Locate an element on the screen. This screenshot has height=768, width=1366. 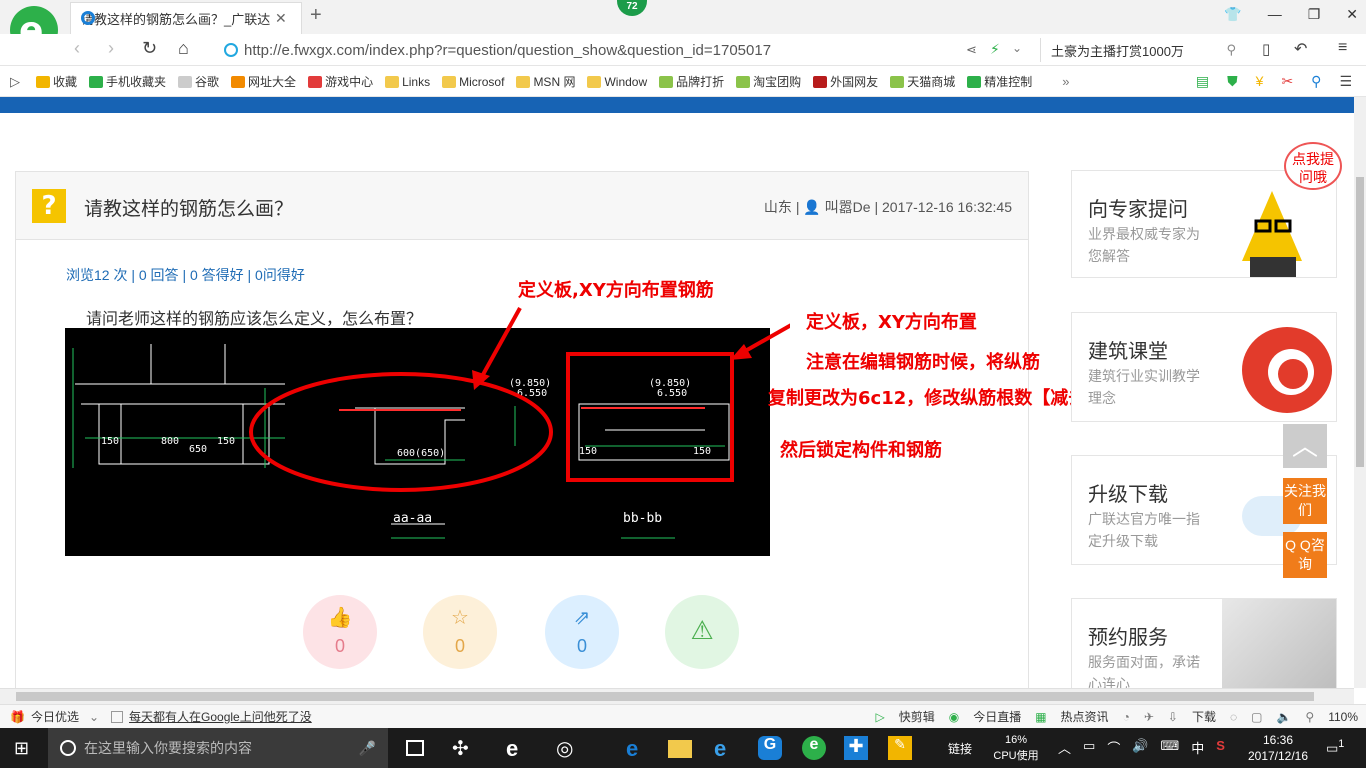
cpu-meter: 16% CPU使用 is located at coordinates (1016, 748).